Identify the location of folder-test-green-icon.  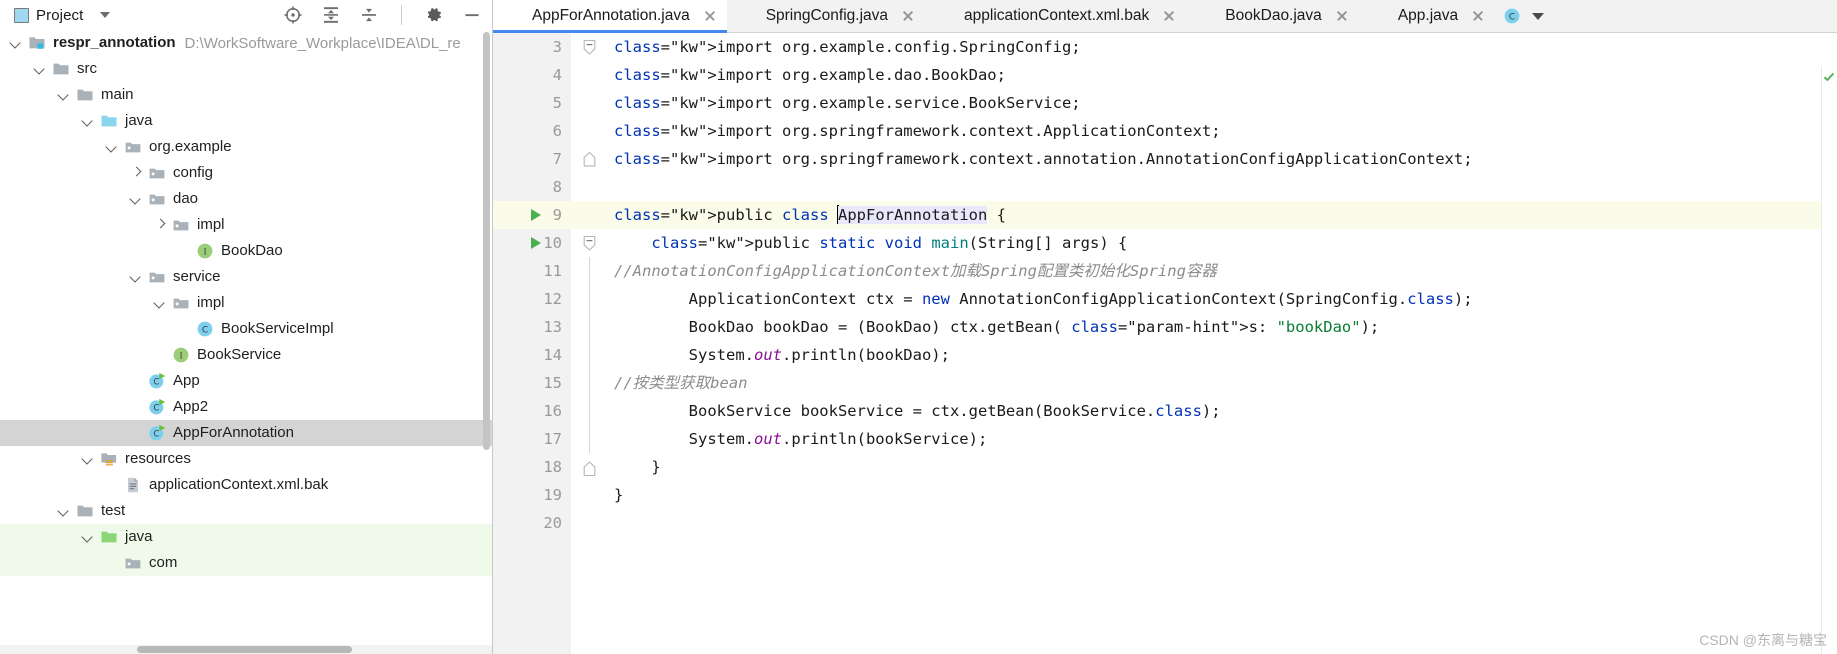
(109, 537).